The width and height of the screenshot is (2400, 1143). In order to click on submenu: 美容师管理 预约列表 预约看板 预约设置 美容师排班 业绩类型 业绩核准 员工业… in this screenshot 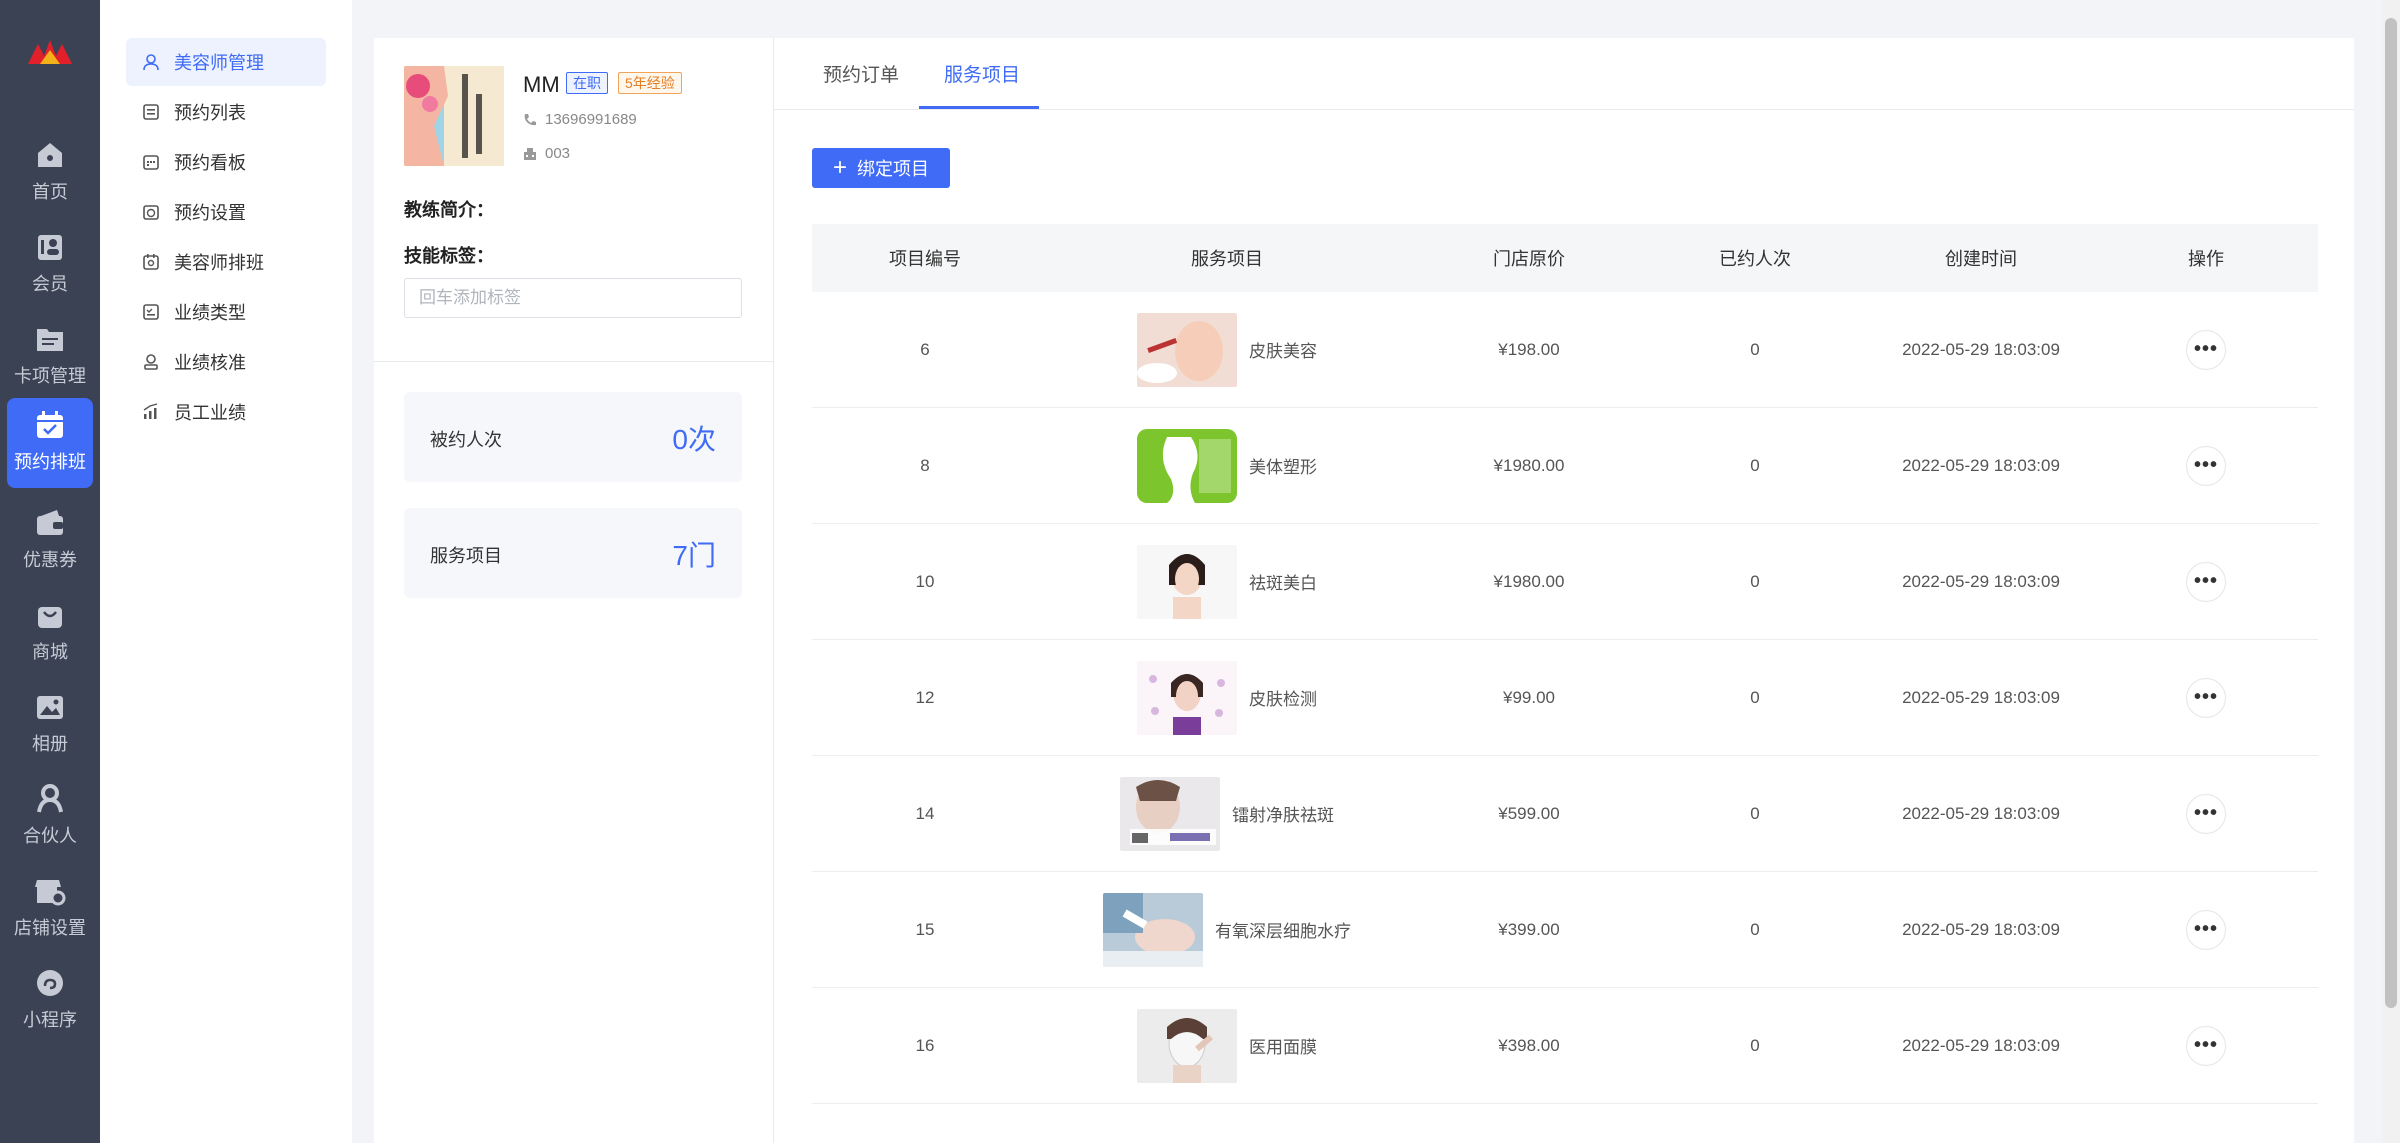, I will do `click(226, 571)`.